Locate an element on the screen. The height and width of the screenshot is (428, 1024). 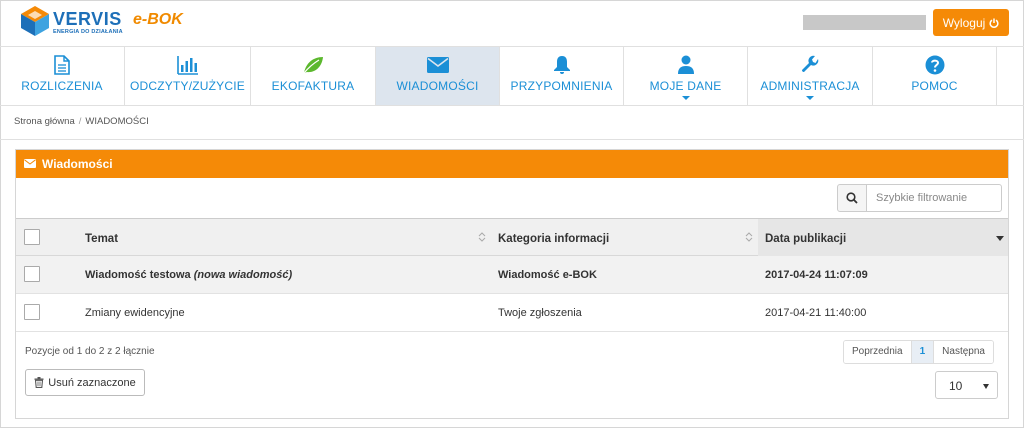
logout-button: Wyloguj is located at coordinates (971, 22).